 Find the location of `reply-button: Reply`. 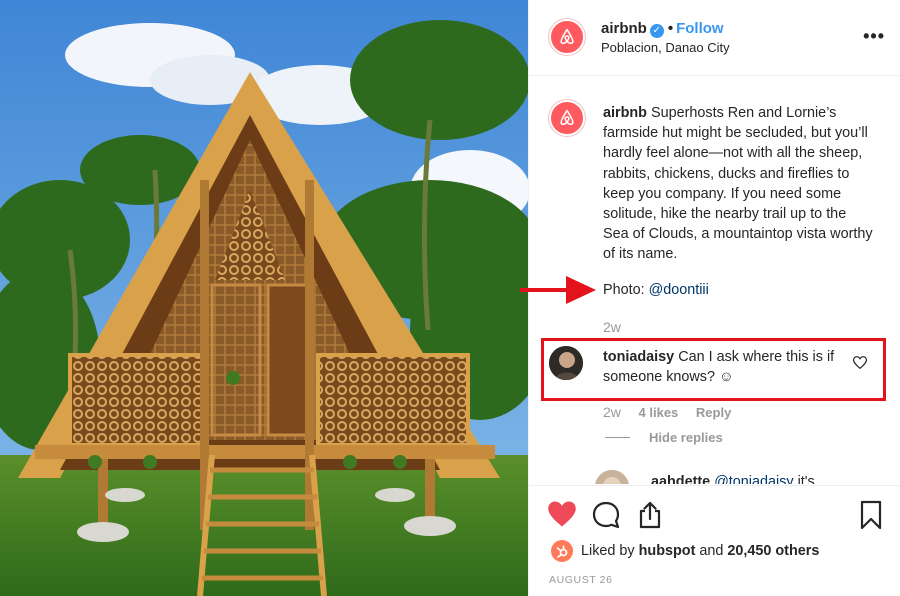

reply-button: Reply is located at coordinates (713, 412).